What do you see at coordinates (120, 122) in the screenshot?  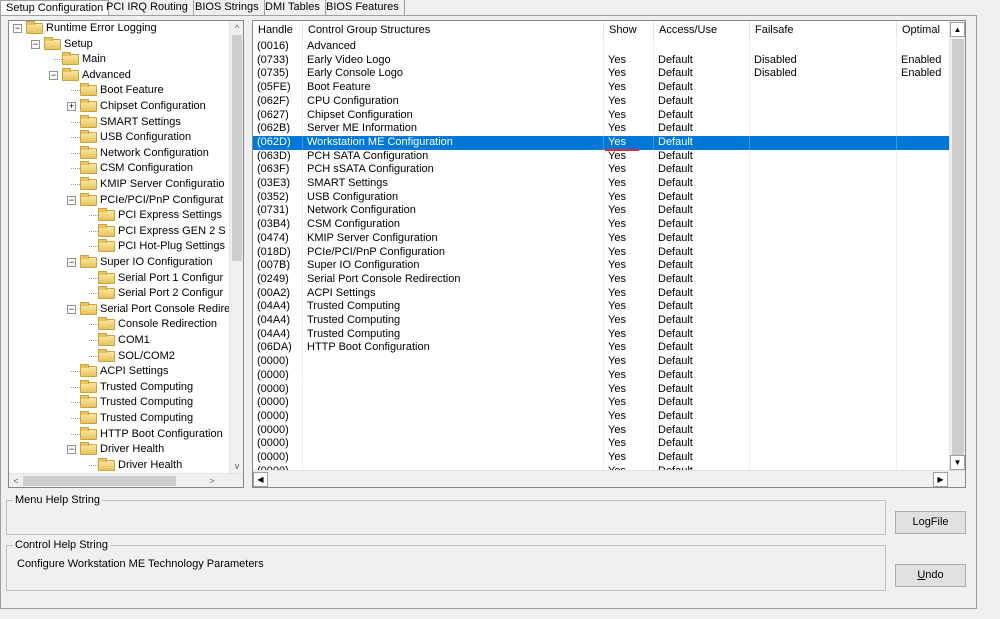 I see `tree-node: SMART Settings` at bounding box center [120, 122].